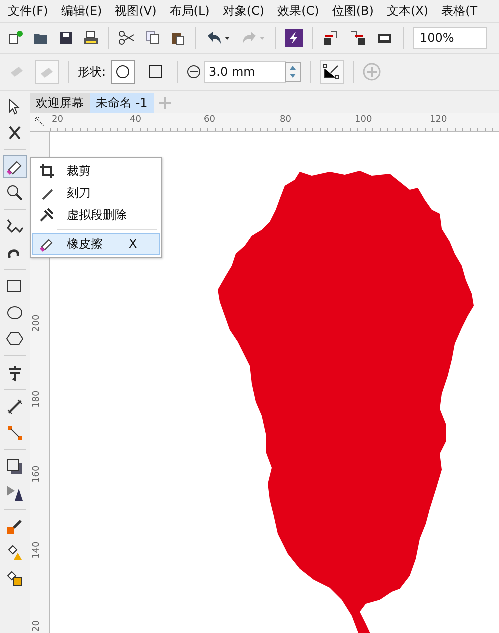 The width and height of the screenshot is (499, 633). What do you see at coordinates (15, 493) in the screenshot?
I see `transparency-icon` at bounding box center [15, 493].